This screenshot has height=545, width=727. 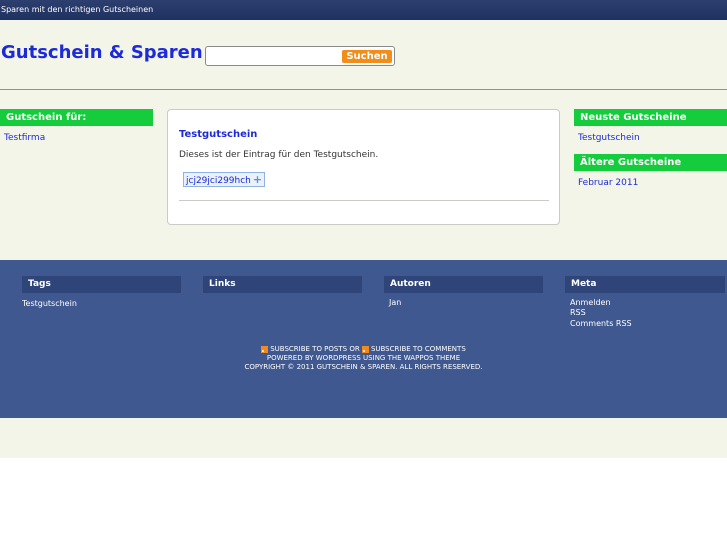 What do you see at coordinates (367, 56) in the screenshot?
I see `search-button: Suchen` at bounding box center [367, 56].